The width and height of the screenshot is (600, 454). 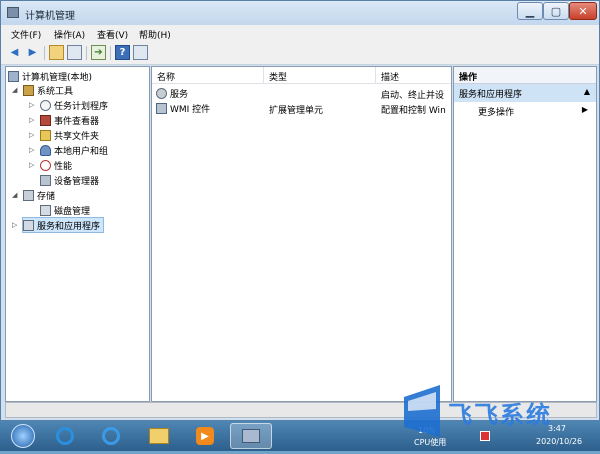 I want to click on tree-item-shared-folders: 共享文件夹, so click(x=69, y=135).